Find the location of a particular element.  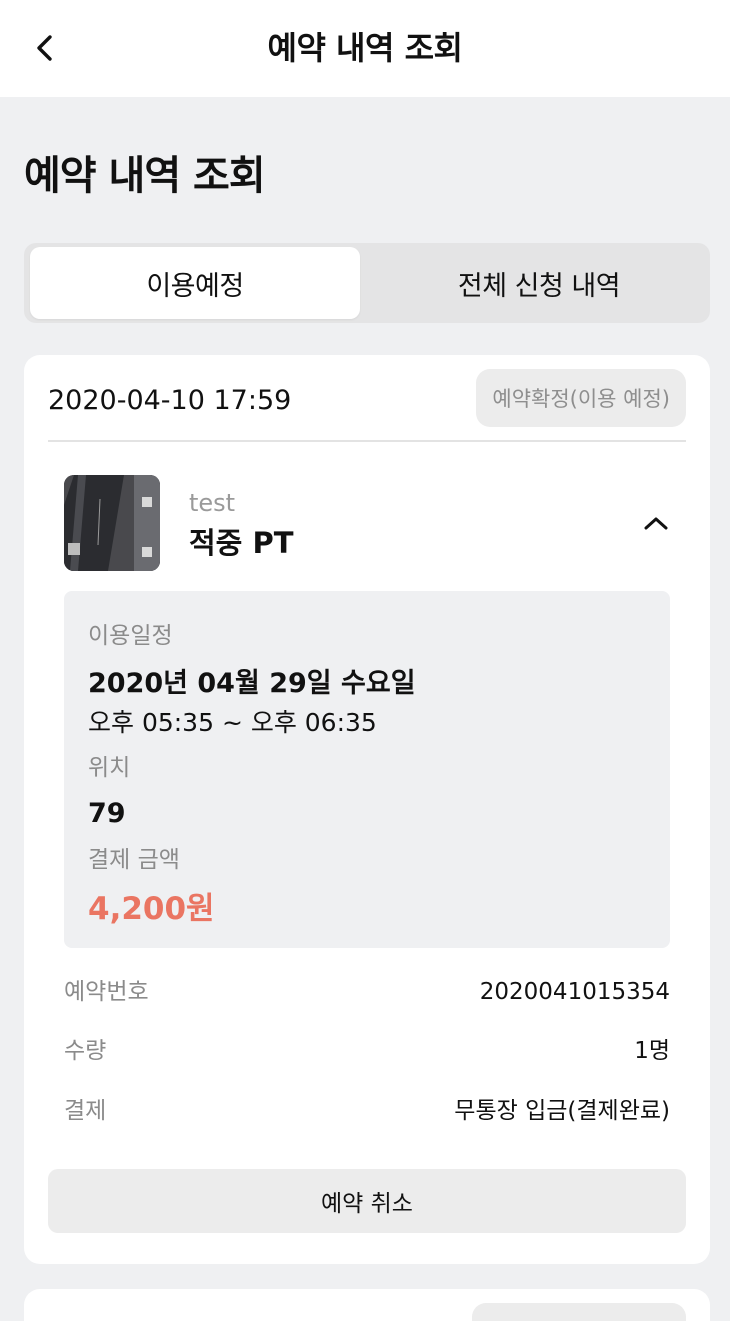

info-row-reservation-number: 예약번호 2020041015354 is located at coordinates (367, 992).